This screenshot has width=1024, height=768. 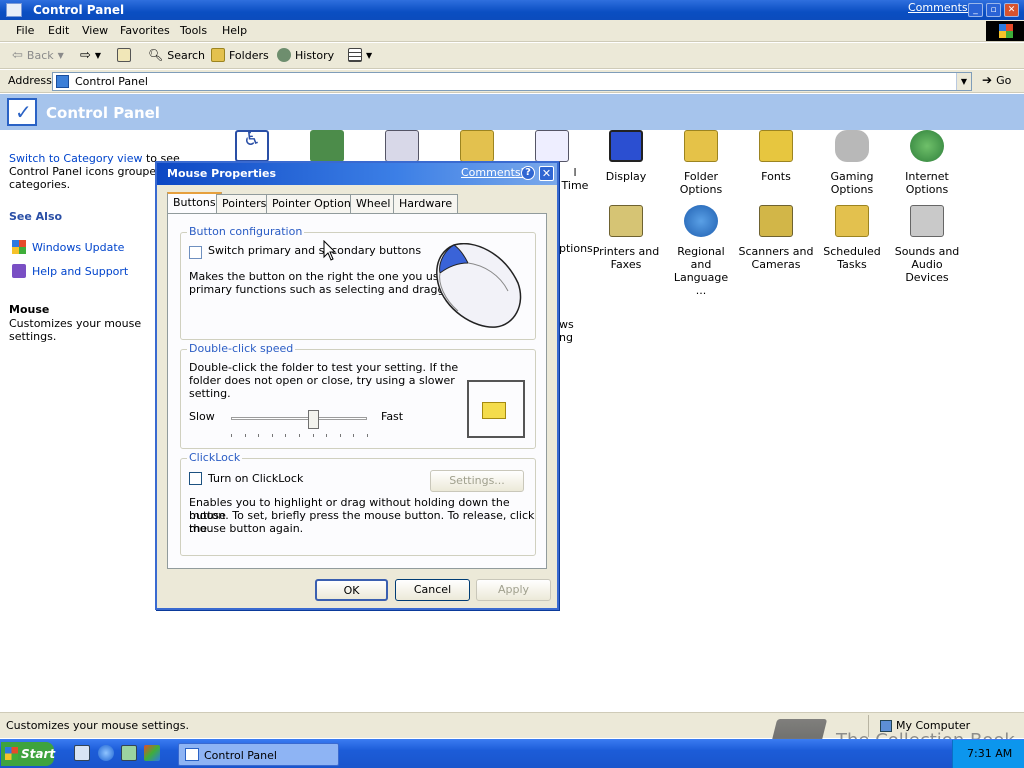 I want to click on cp-item-printers-faxes: Printers and Faxes, so click(x=626, y=238).